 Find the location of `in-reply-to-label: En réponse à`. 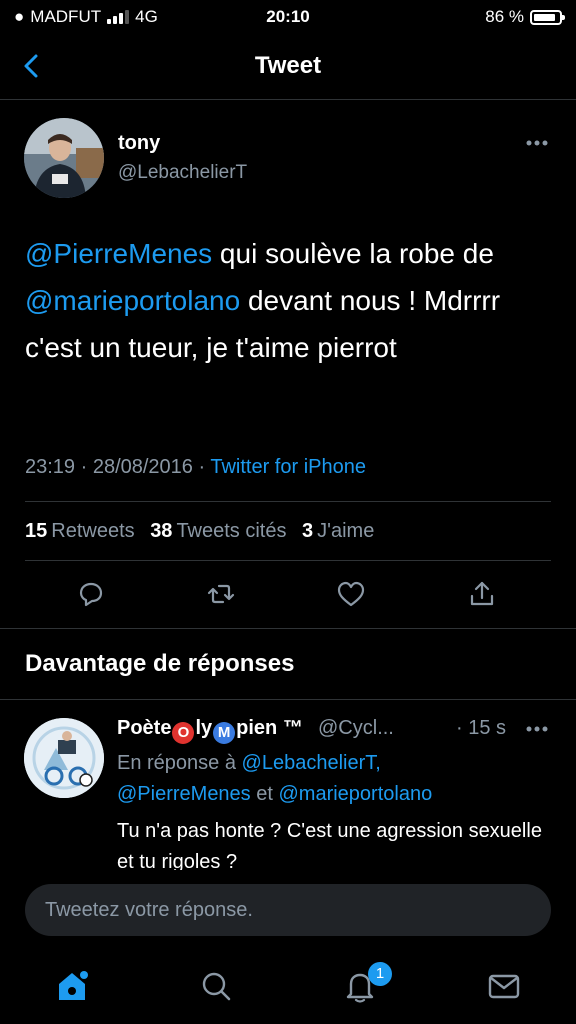

in-reply-to-label: En réponse à is located at coordinates (179, 763).